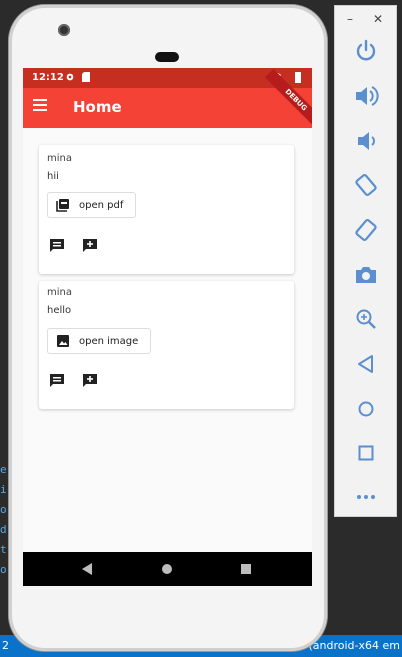 This screenshot has width=402, height=657. I want to click on post-message: hello, so click(59, 310).